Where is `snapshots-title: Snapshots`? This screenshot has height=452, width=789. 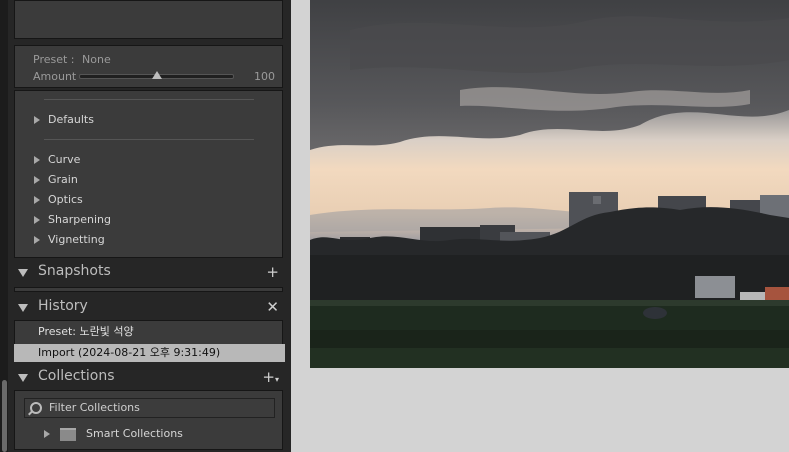
snapshots-title: Snapshots is located at coordinates (74, 271).